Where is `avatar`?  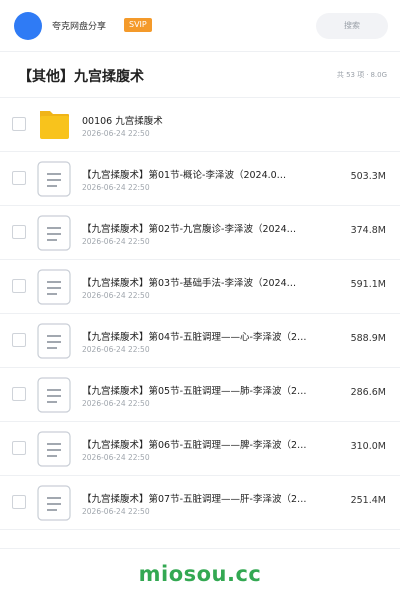
avatar is located at coordinates (28, 26).